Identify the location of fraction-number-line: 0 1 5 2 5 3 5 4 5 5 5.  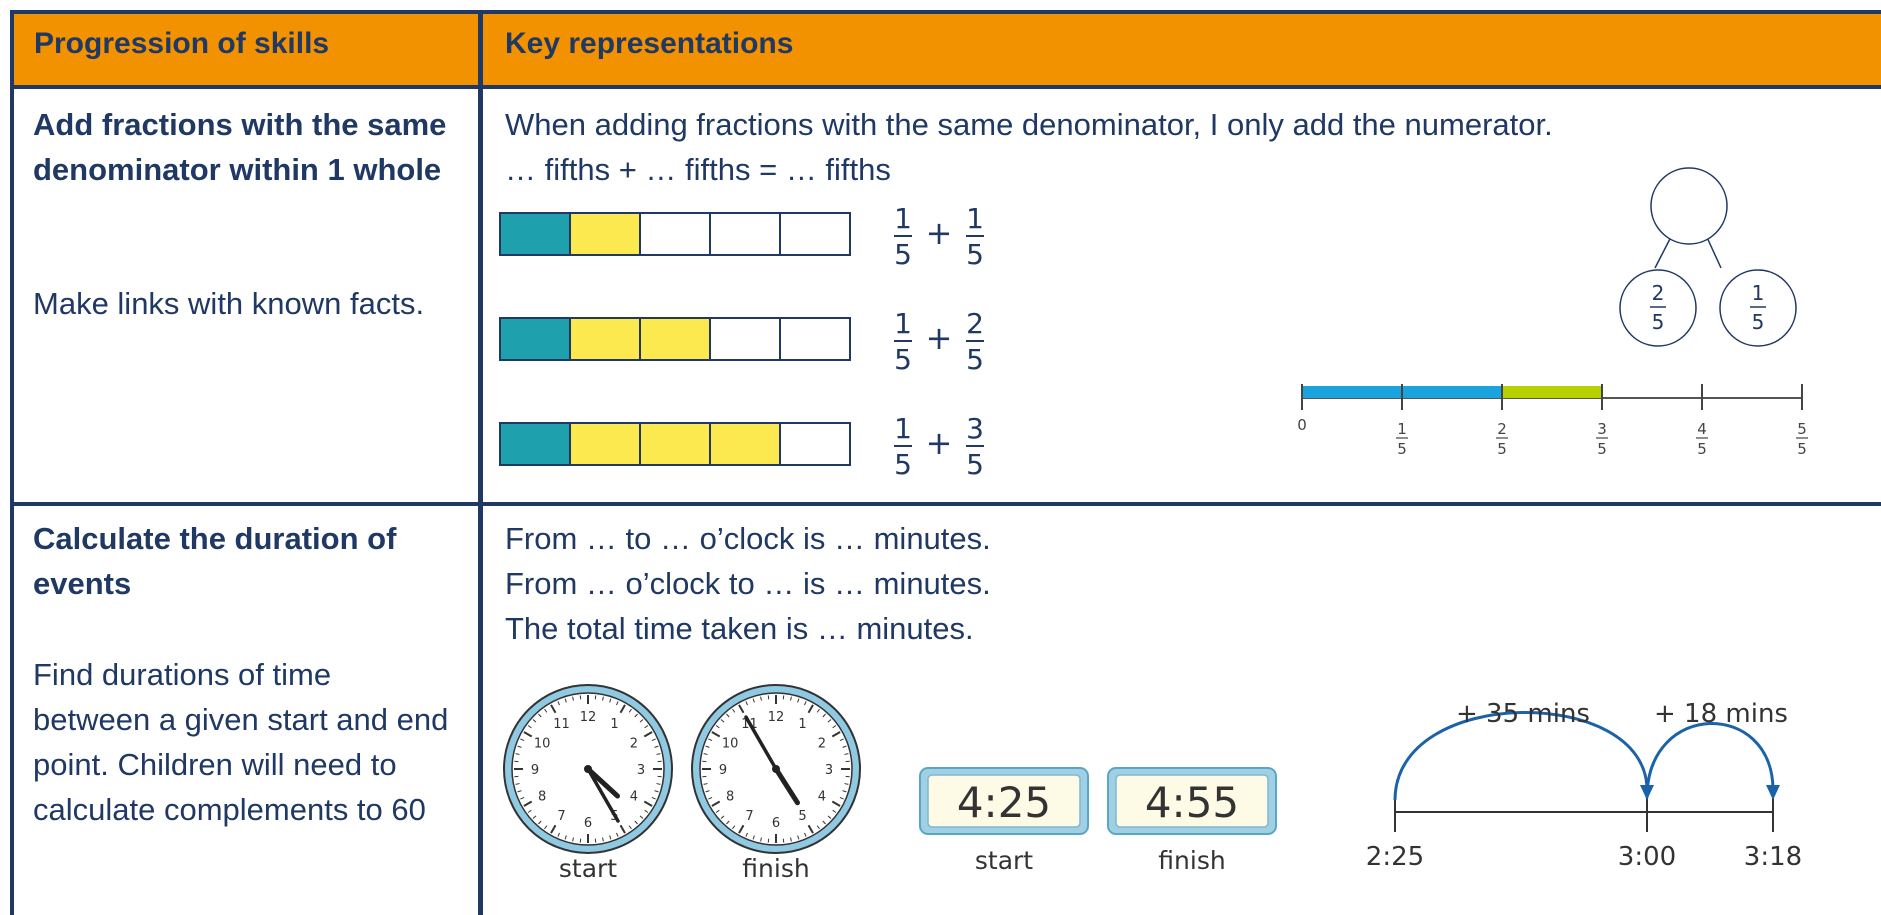
(1552, 421).